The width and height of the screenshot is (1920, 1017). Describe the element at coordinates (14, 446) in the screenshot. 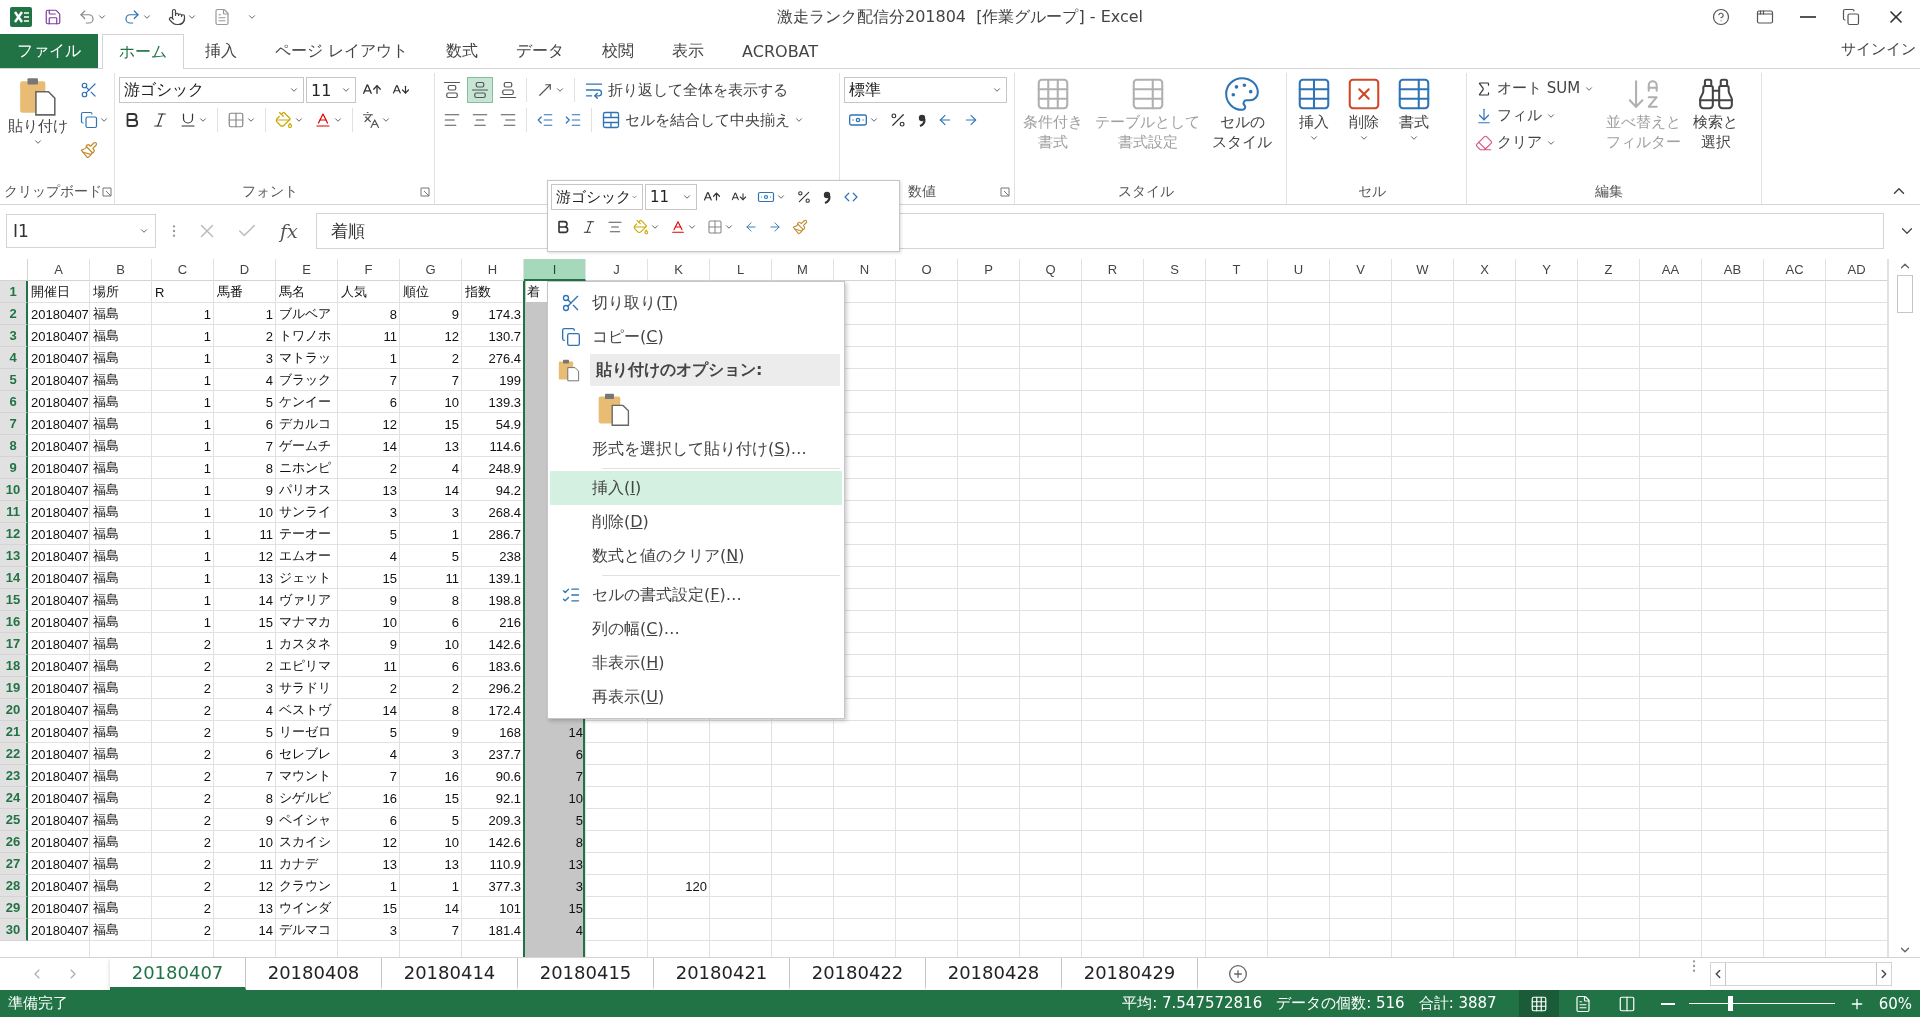

I see `row-header: 8` at that location.